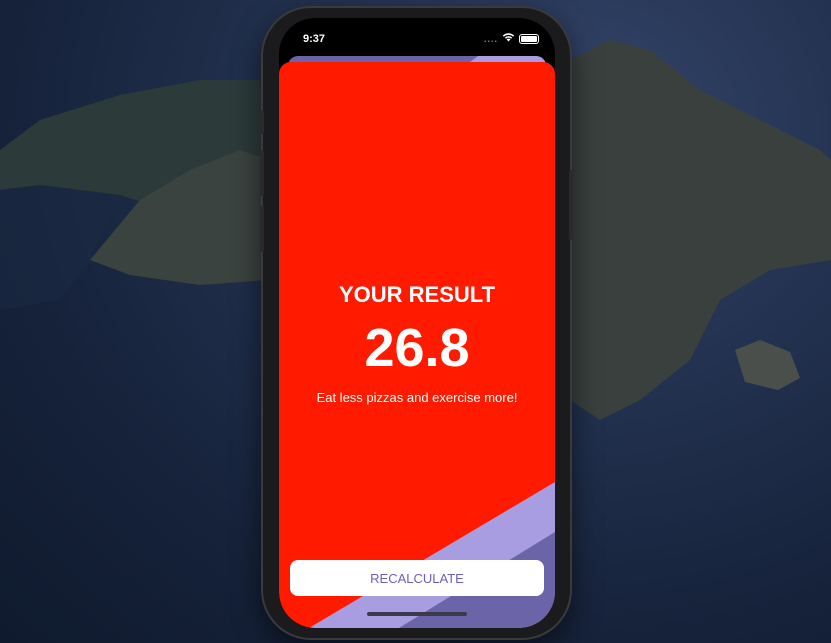 The height and width of the screenshot is (643, 831). I want to click on power-button, so click(571, 205).